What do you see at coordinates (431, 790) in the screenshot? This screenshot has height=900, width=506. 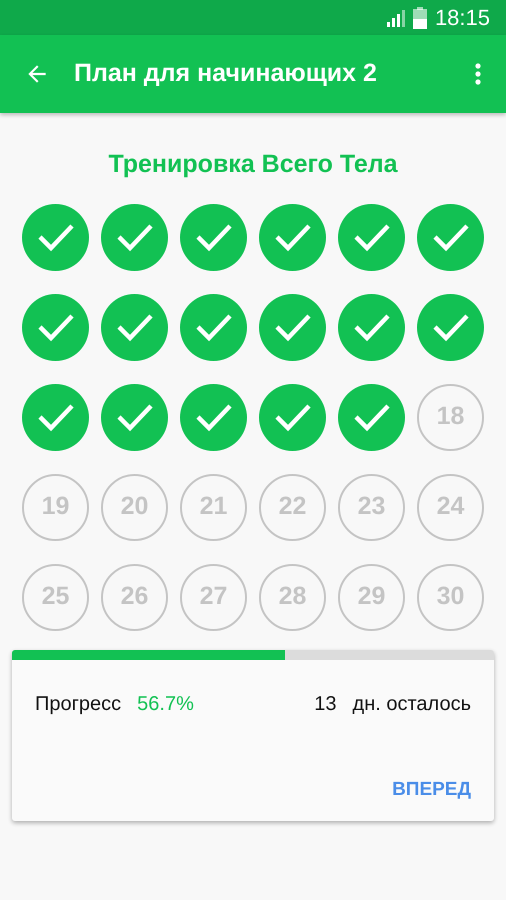 I see `forward-button: ВПЕРЕД` at bounding box center [431, 790].